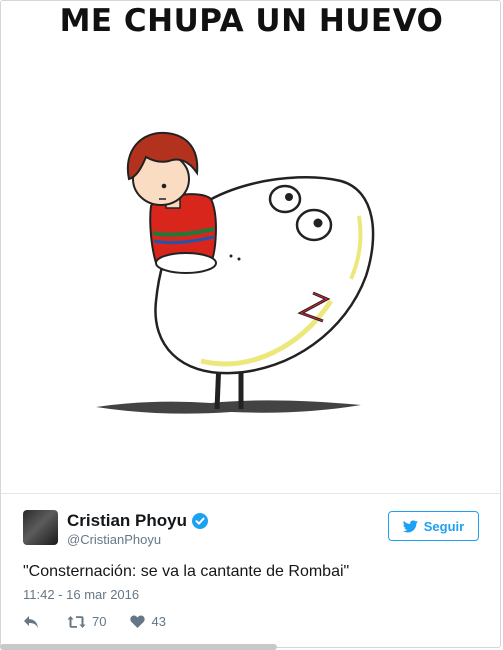 The image size is (503, 650). What do you see at coordinates (158, 621) in the screenshot?
I see `like-count: 43` at bounding box center [158, 621].